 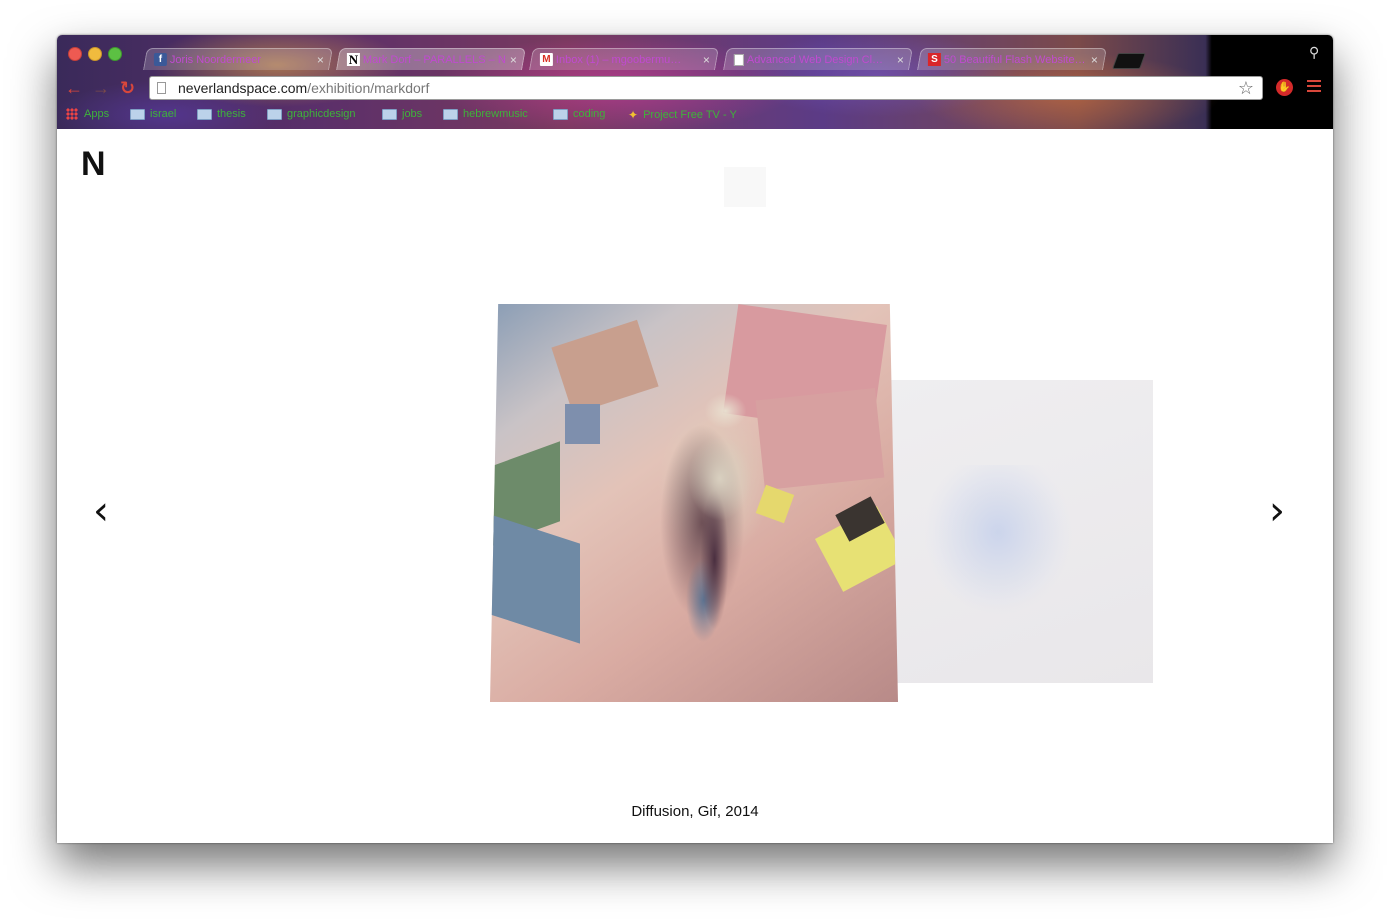 I want to click on window-minimize-button, so click(x=95, y=54).